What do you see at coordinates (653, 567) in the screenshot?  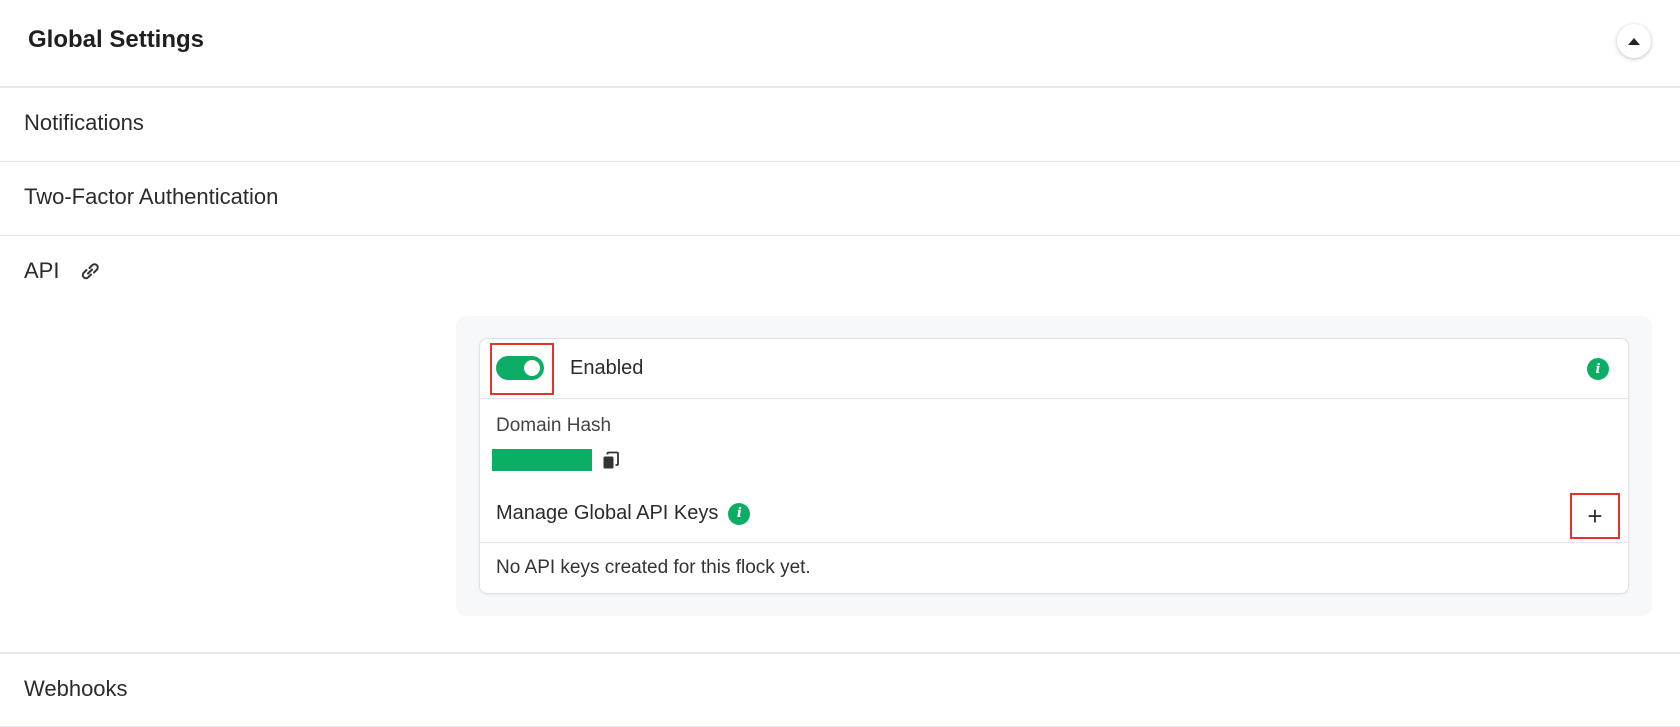 I see `empty-api-keys-message: No API keys created for this flock yet.` at bounding box center [653, 567].